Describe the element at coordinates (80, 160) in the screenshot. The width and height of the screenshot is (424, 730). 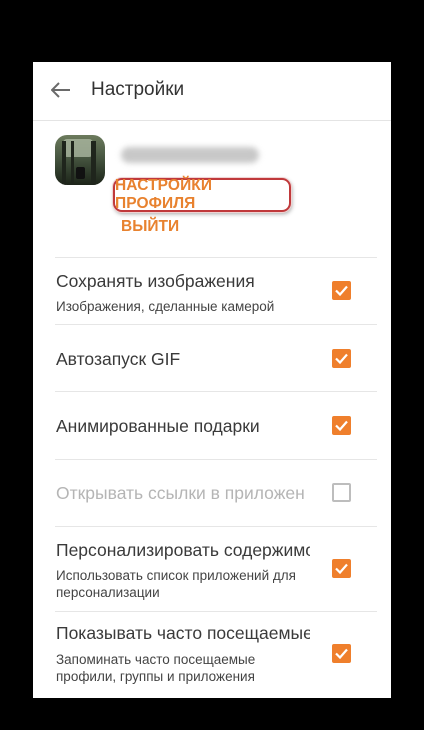
I see `avatar` at that location.